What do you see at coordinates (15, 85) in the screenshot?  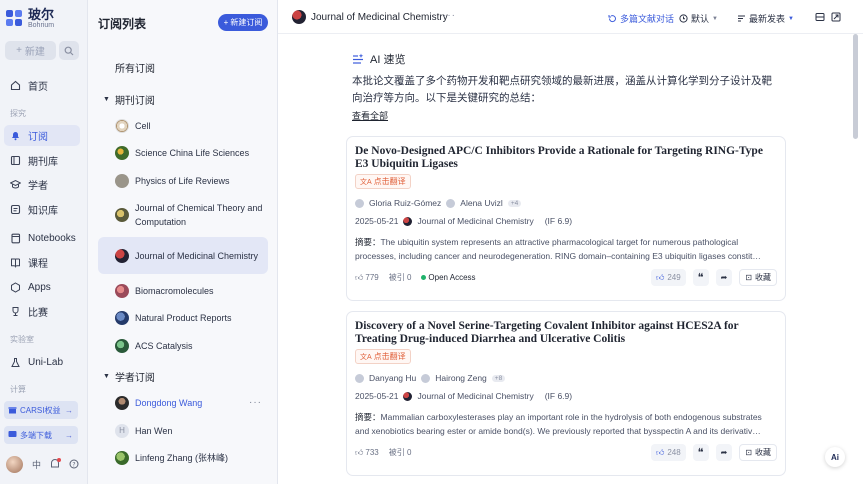 I see `home-icon` at bounding box center [15, 85].